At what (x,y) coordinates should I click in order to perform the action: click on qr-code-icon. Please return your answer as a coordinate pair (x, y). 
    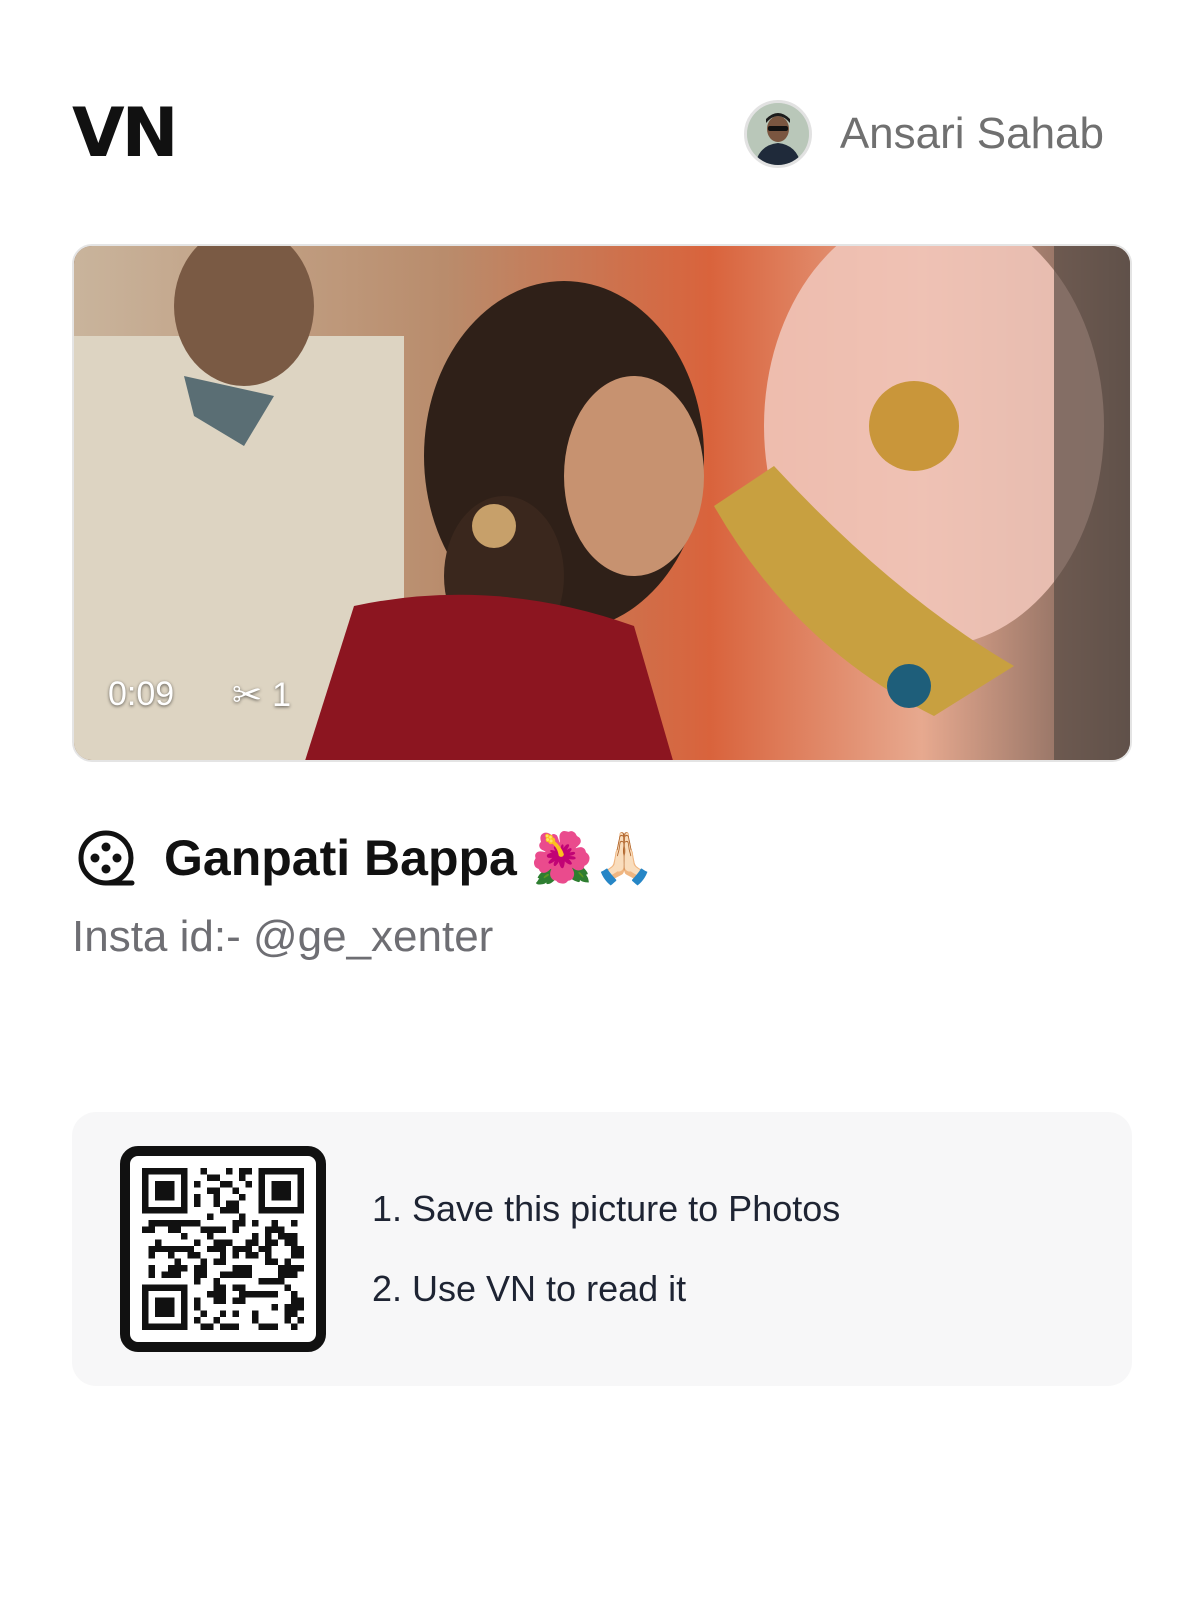
    Looking at the image, I should click on (223, 1249).